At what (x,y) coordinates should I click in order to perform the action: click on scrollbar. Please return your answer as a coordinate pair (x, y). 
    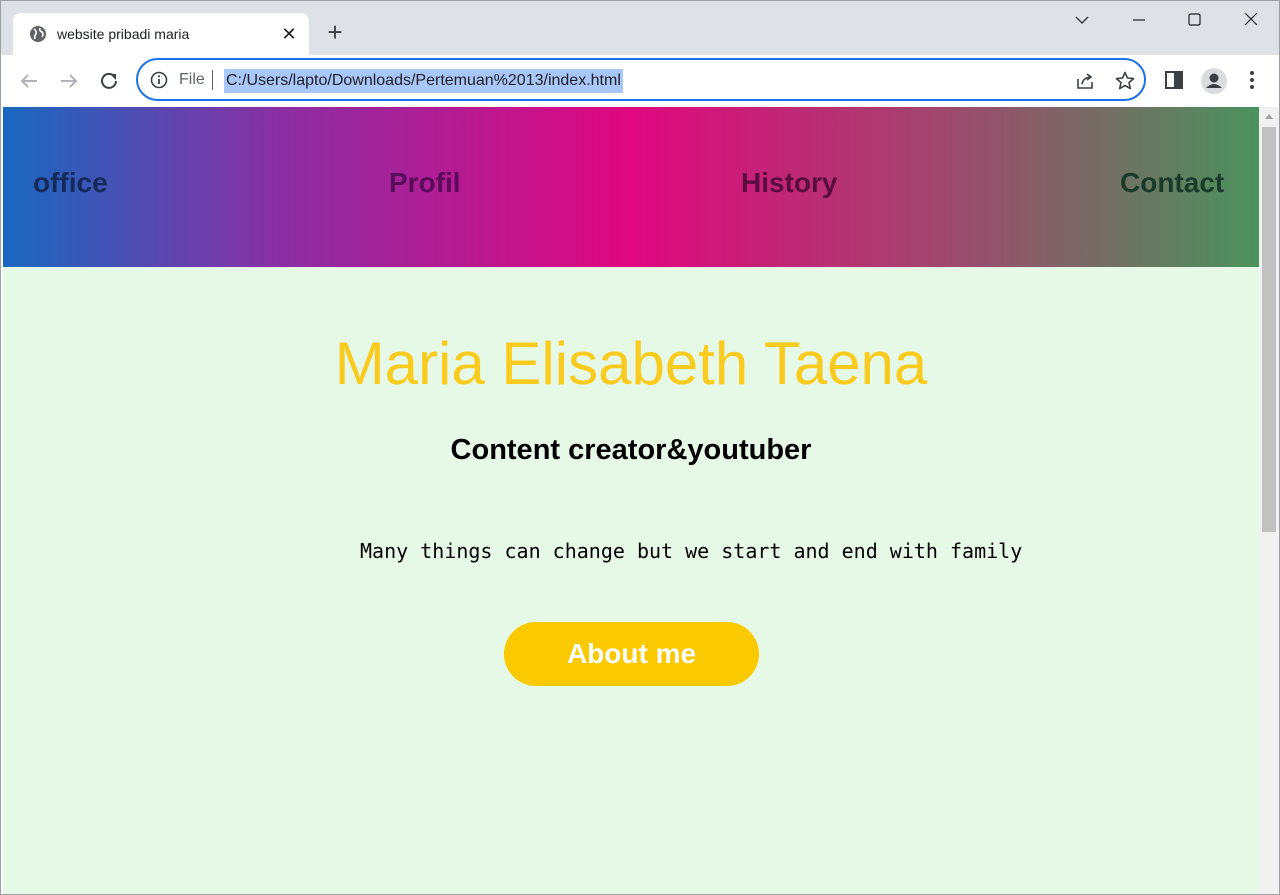
    Looking at the image, I should click on (1269, 500).